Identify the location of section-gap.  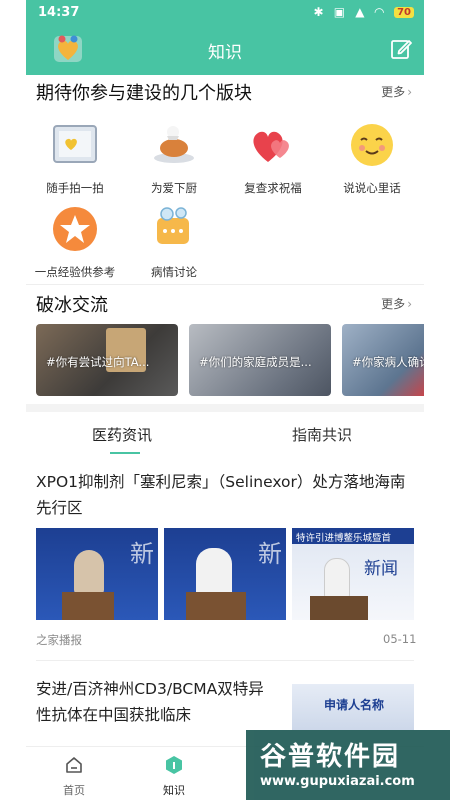
(225, 408).